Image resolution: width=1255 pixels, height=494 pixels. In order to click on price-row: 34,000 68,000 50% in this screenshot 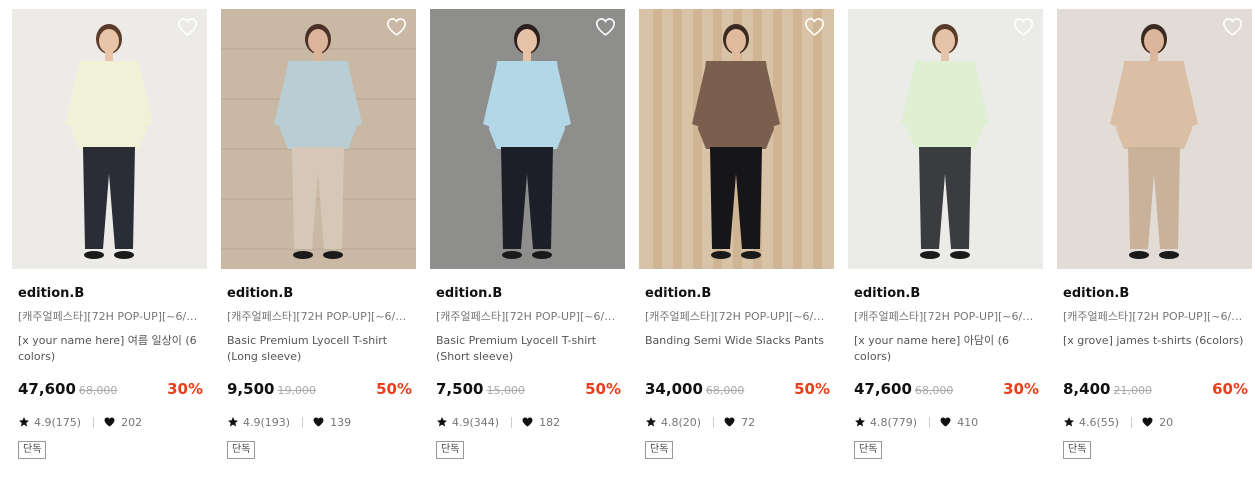, I will do `click(736, 390)`.